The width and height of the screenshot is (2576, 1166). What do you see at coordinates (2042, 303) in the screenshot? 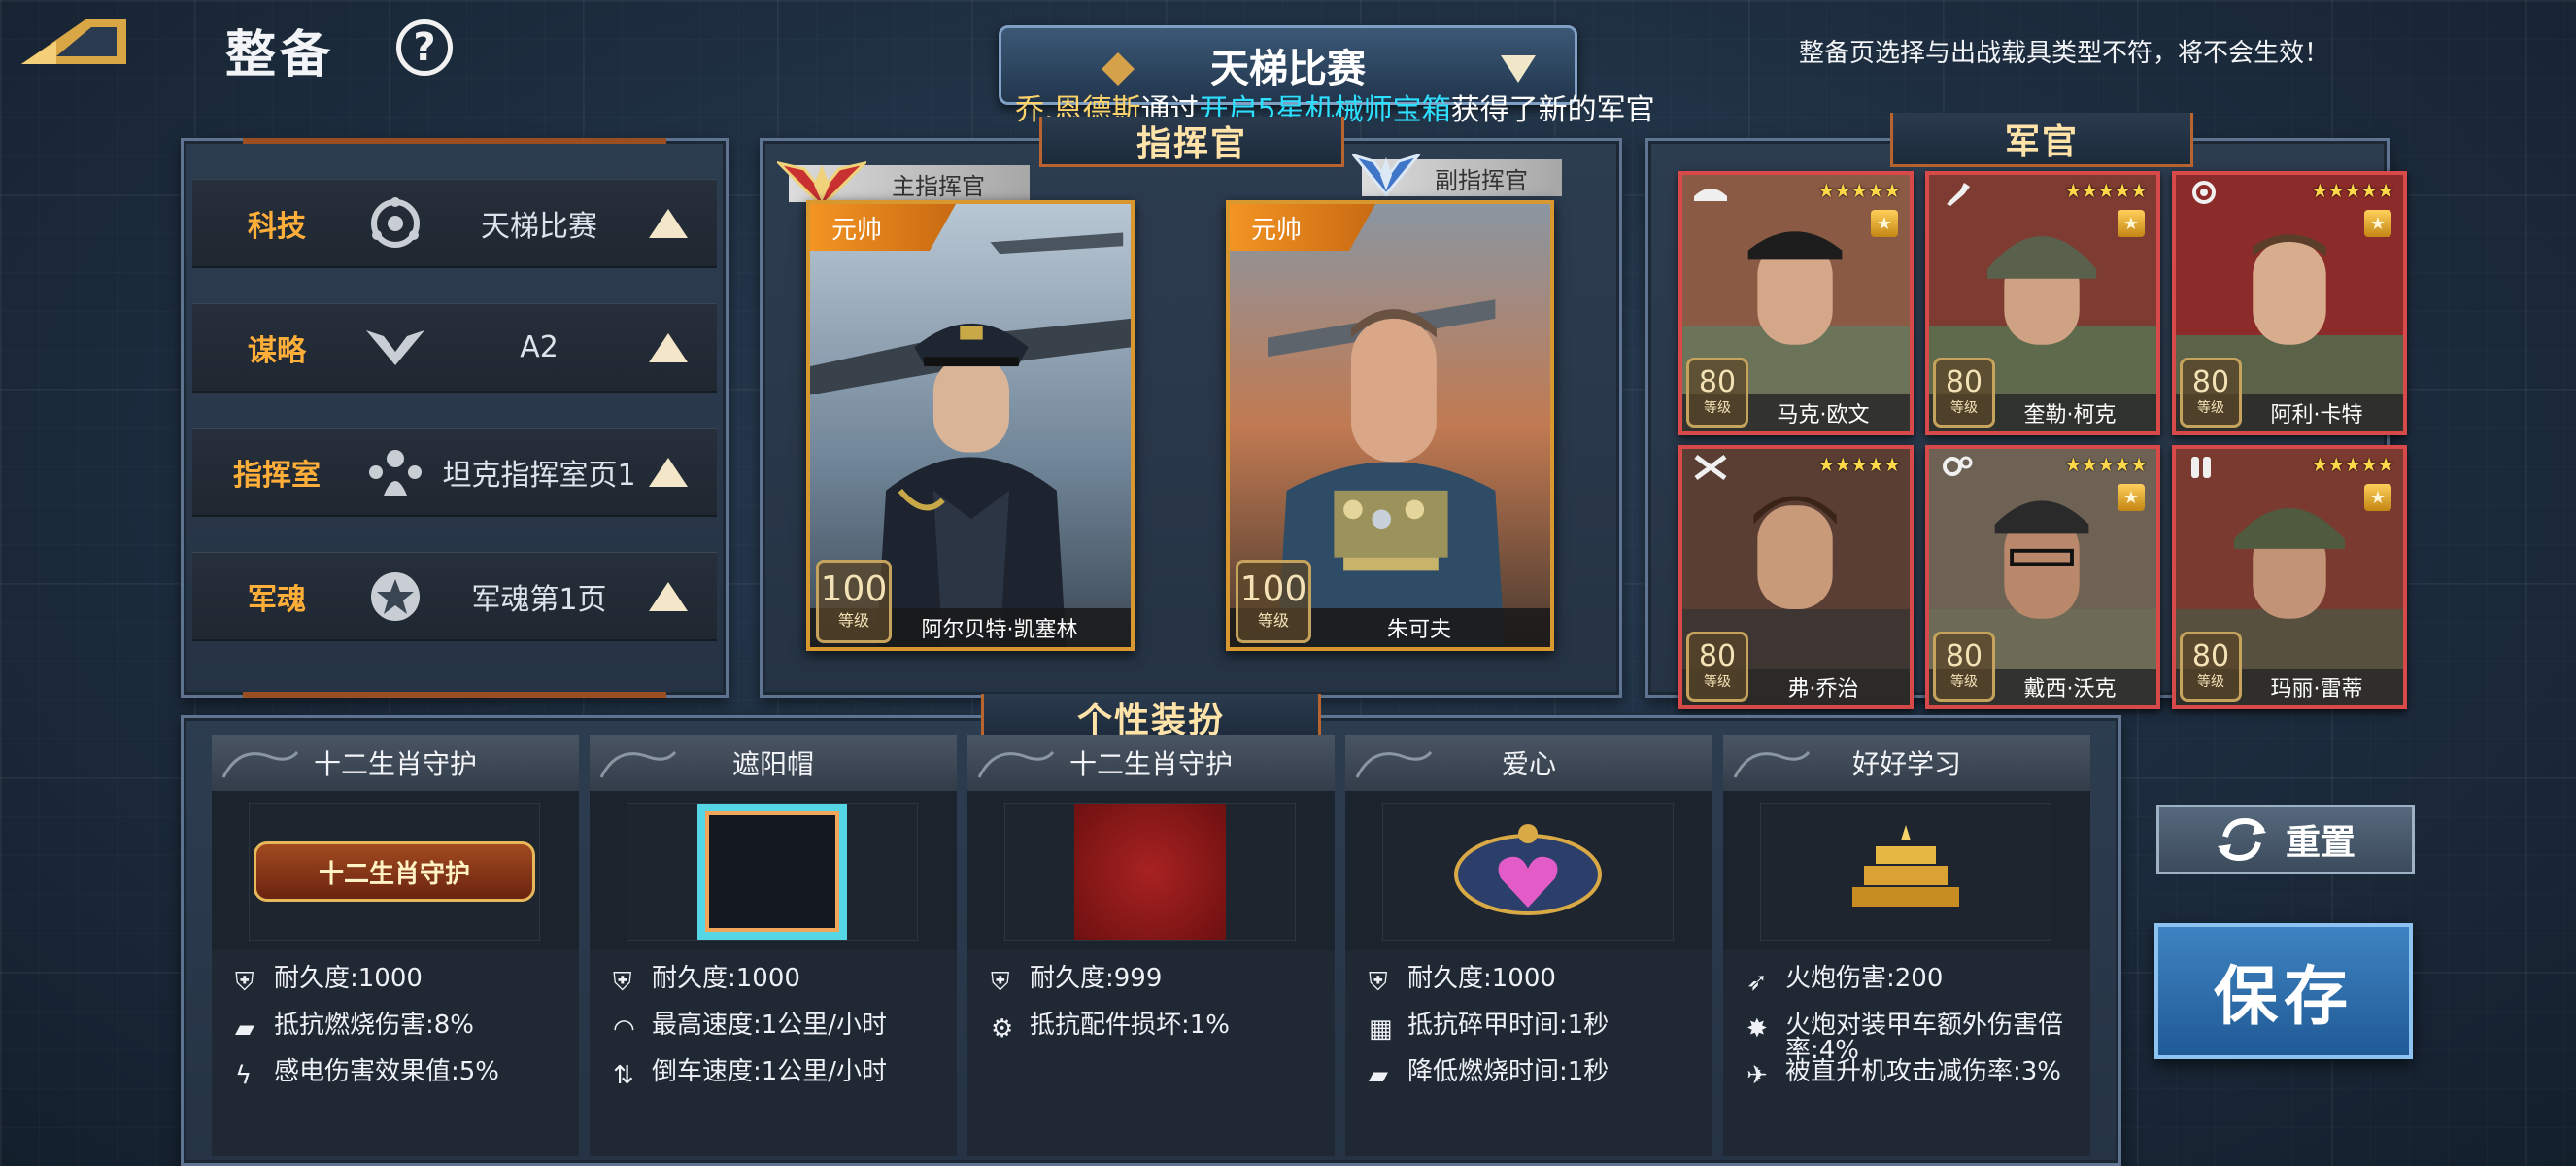
I see `officer-card: ★★★★★ ★ 奎勒·柯克 80 等级` at bounding box center [2042, 303].